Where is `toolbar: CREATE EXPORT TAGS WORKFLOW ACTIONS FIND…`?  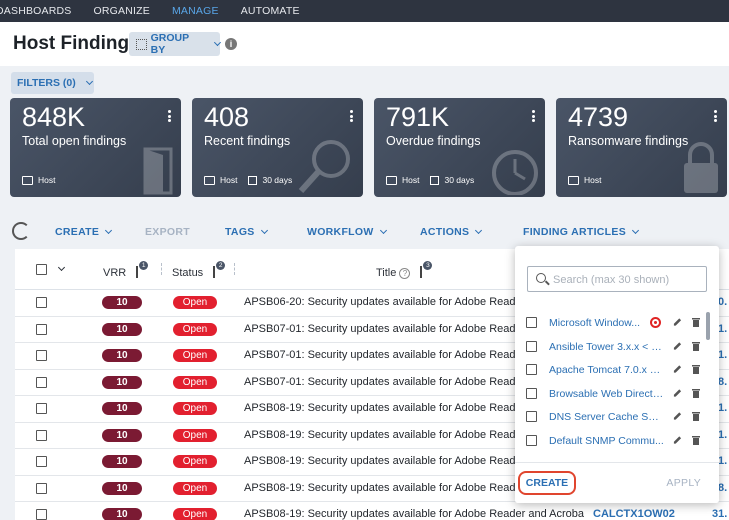 toolbar: CREATE EXPORT TAGS WORKFLOW ACTIONS FIND… is located at coordinates (364, 232).